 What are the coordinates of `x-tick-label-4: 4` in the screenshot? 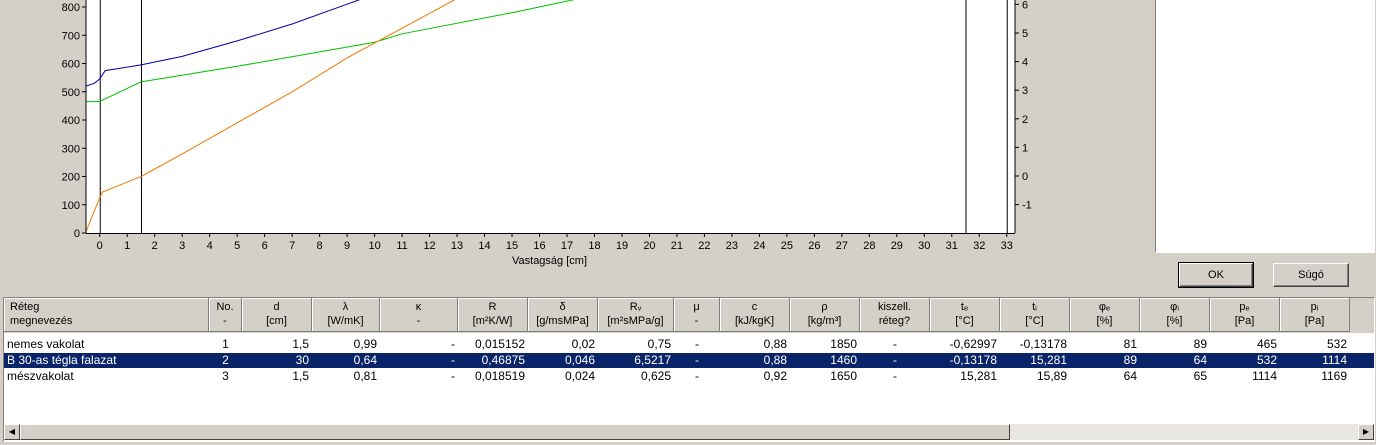 It's located at (210, 246).